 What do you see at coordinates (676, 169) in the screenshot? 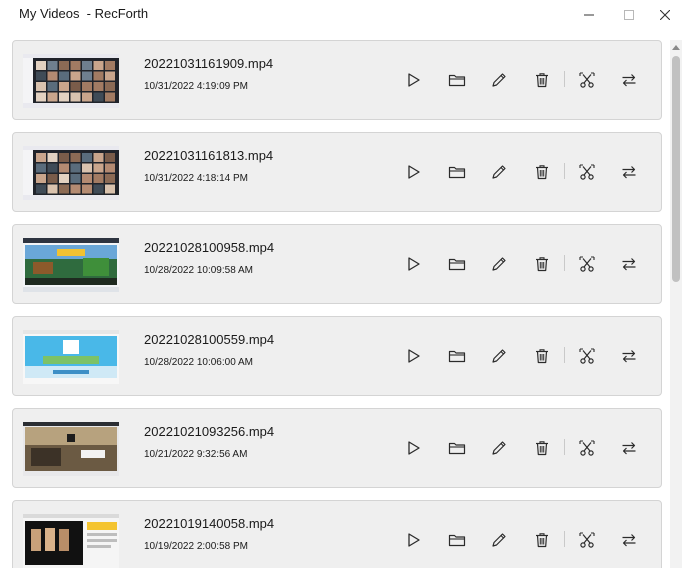
I see `scroll-thumb` at bounding box center [676, 169].